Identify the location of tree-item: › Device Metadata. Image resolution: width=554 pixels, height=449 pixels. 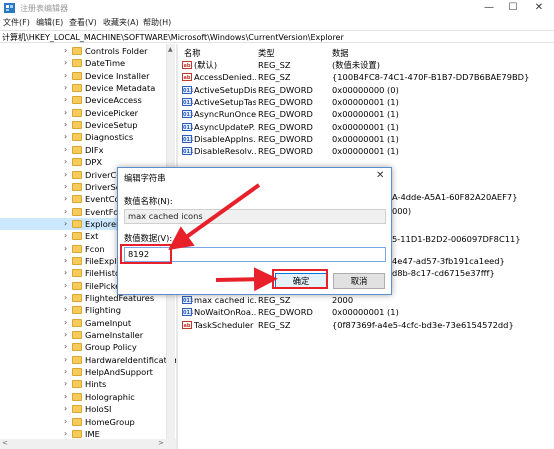
(83, 88).